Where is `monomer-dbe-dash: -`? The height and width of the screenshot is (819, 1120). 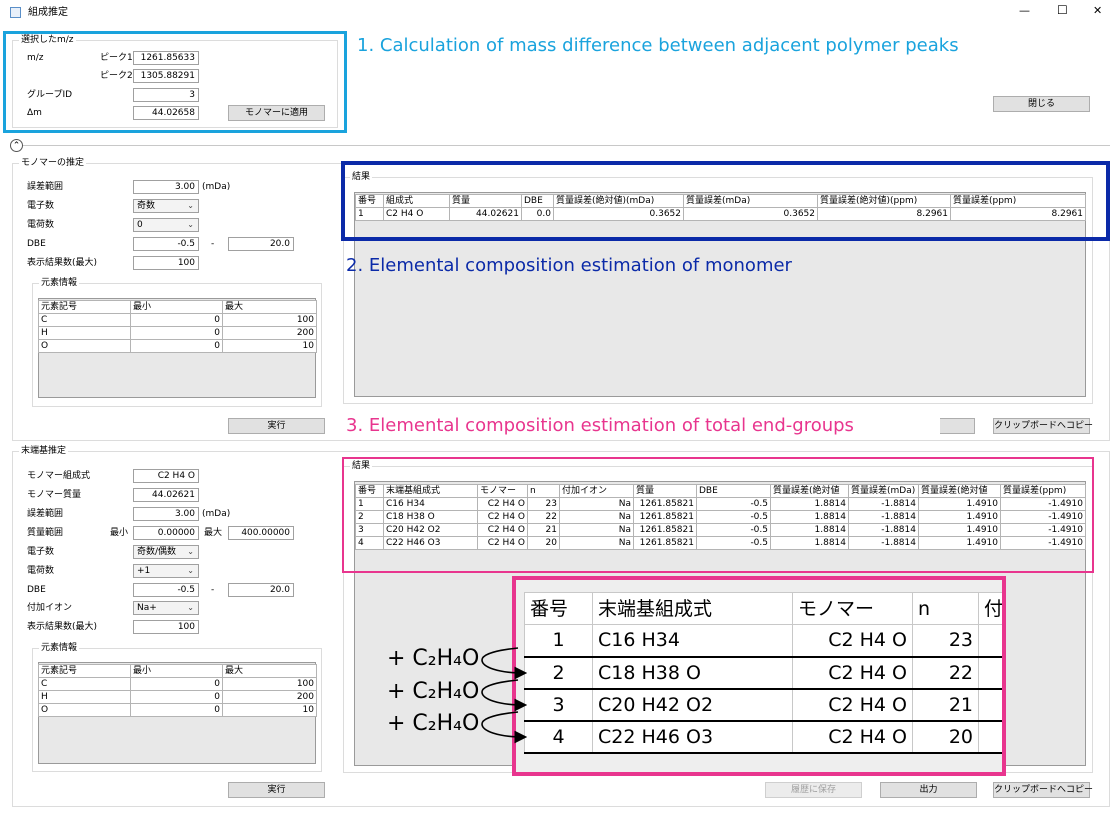 monomer-dbe-dash: - is located at coordinates (213, 244).